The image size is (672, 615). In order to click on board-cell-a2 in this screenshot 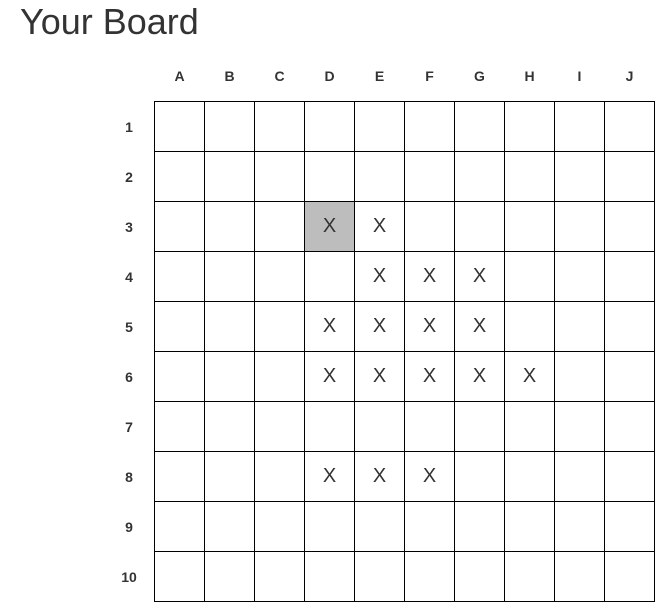, I will do `click(179, 176)`.